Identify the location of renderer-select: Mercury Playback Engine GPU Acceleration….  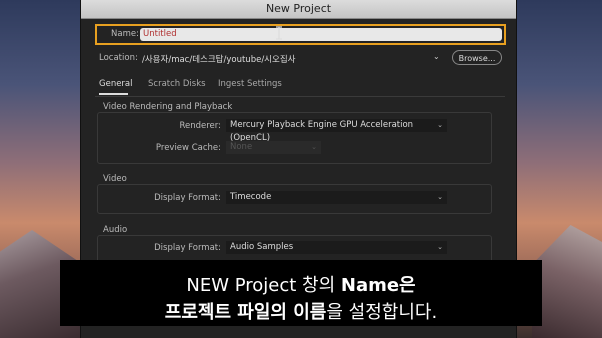
(336, 131).